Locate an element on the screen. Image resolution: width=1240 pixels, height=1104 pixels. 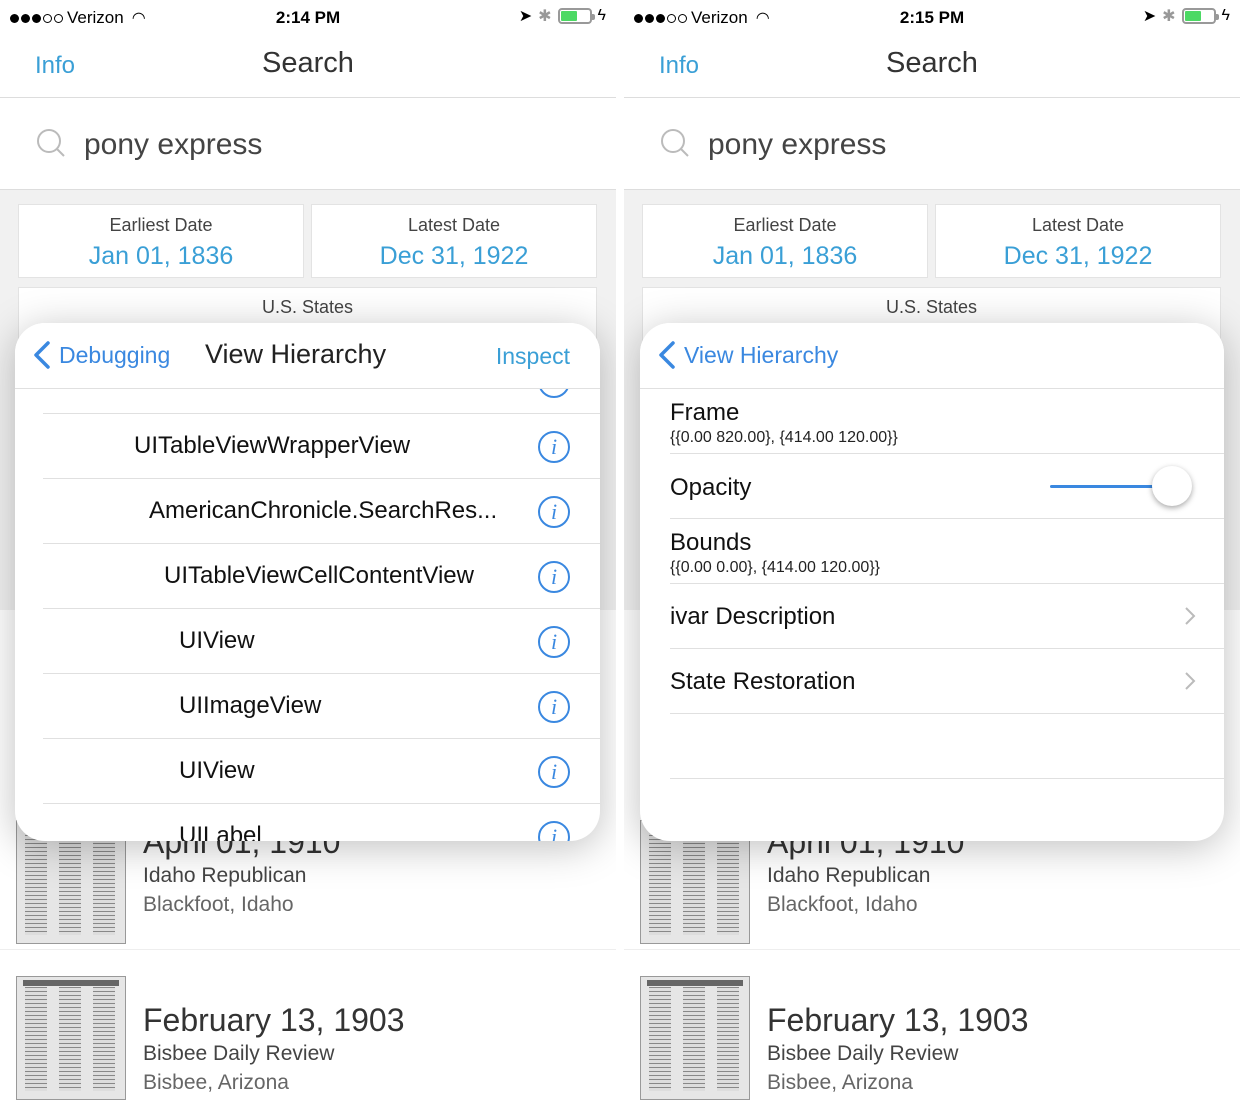
bounds-label: Bounds is located at coordinates (711, 542).